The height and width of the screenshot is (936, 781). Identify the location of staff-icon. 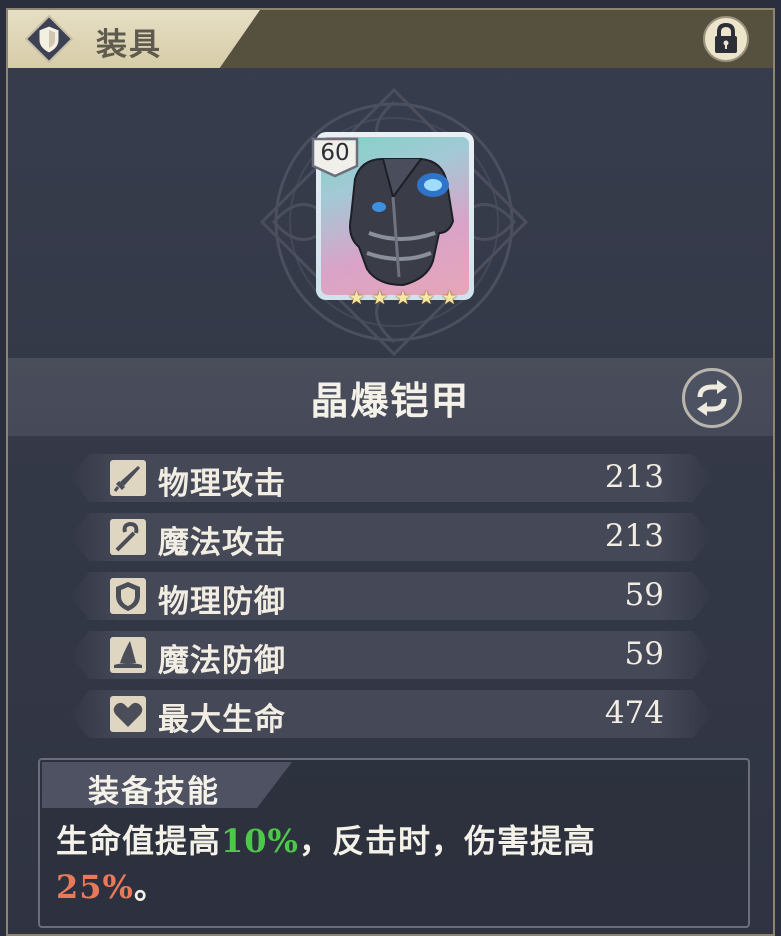
(128, 537).